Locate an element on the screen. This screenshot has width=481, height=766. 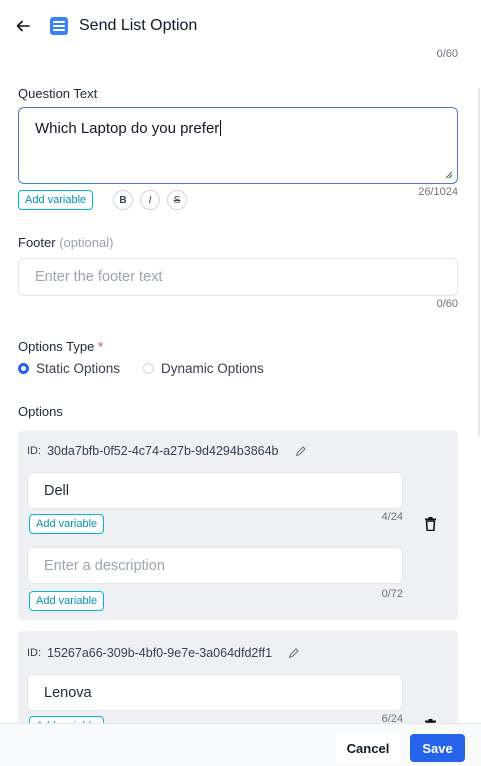
italic-button: I is located at coordinates (150, 200).